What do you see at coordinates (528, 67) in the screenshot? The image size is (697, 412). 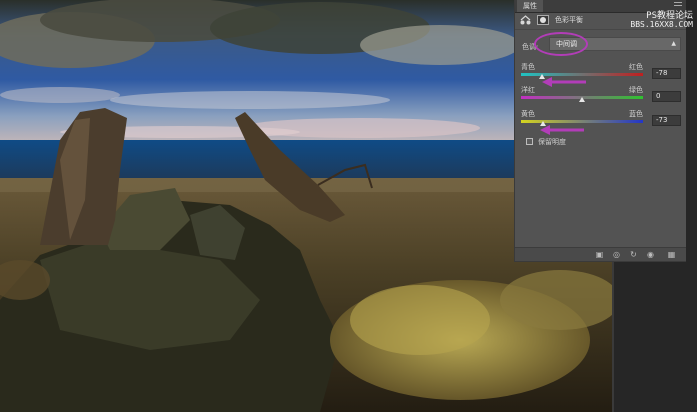 I see `slider-left-label: 青色` at bounding box center [528, 67].